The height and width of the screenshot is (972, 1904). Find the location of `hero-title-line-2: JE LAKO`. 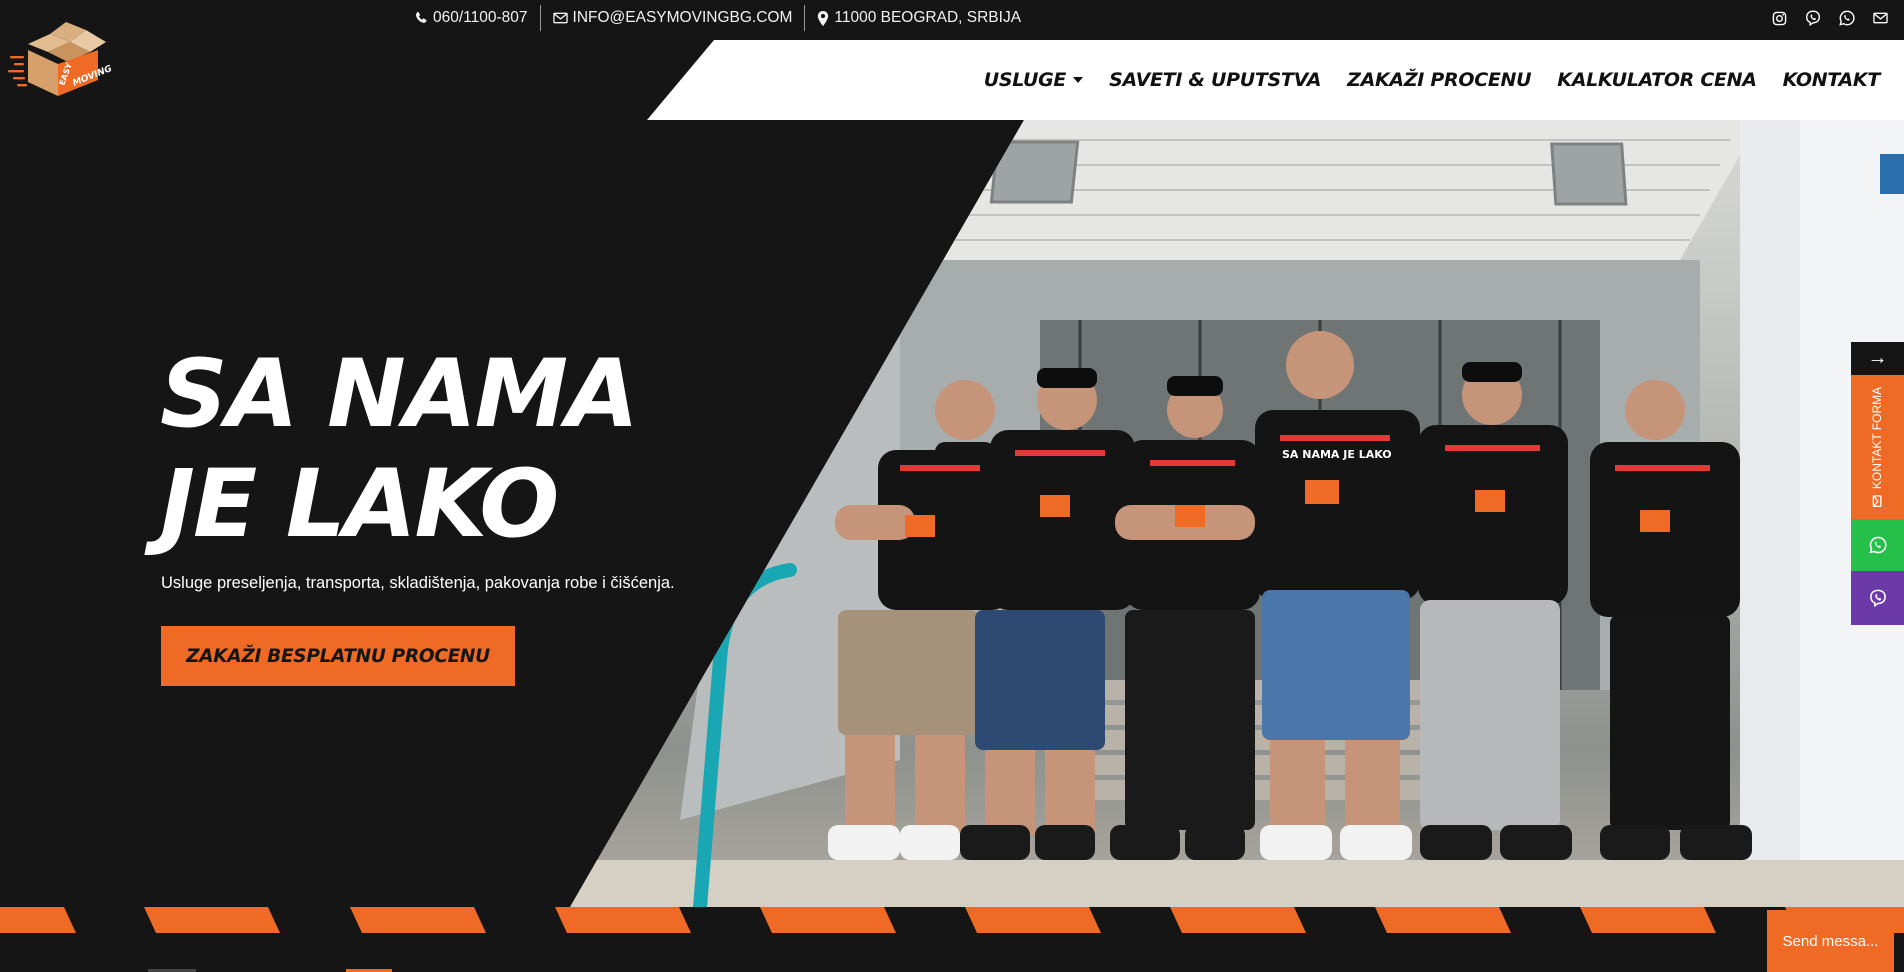

hero-title-line-2: JE LAKO is located at coordinates (359, 504).